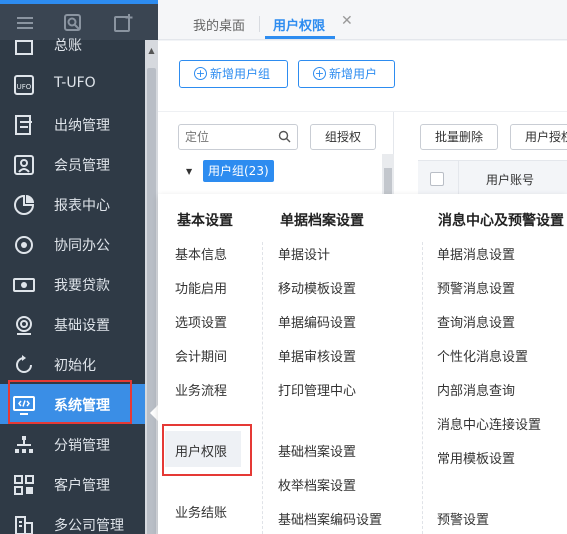 The height and width of the screenshot is (534, 567). What do you see at coordinates (79, 2) in the screenshot?
I see `top-accent-bar` at bounding box center [79, 2].